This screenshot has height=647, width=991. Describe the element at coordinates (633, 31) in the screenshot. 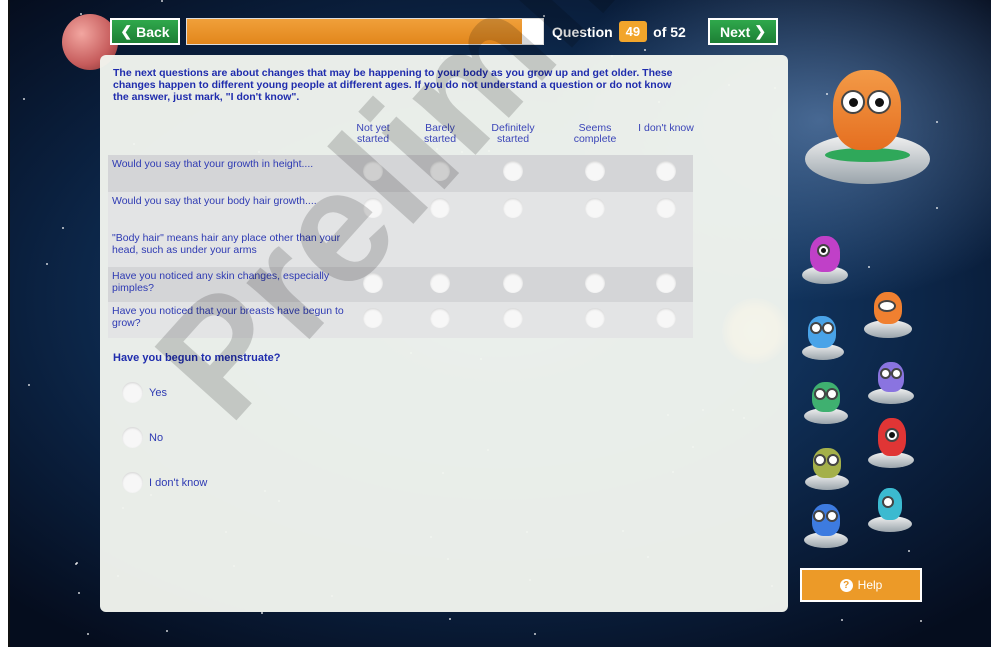

I see `question-number-badge: 49` at that location.